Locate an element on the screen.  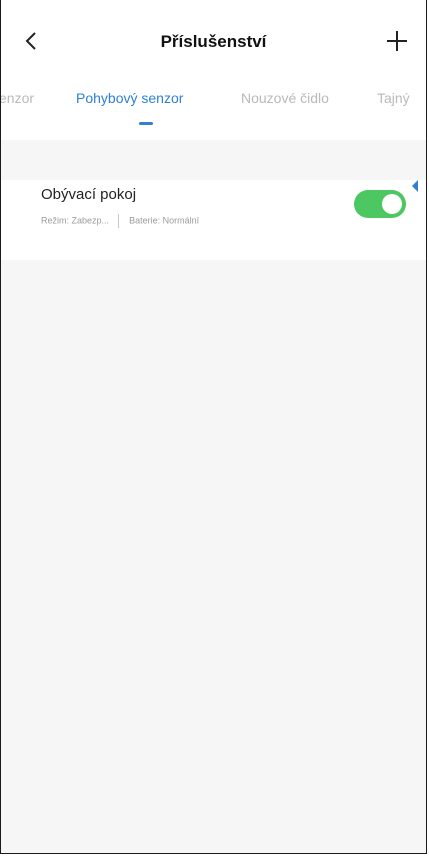
tab-motion-sensor: Pohybový senzor is located at coordinates (129, 98).